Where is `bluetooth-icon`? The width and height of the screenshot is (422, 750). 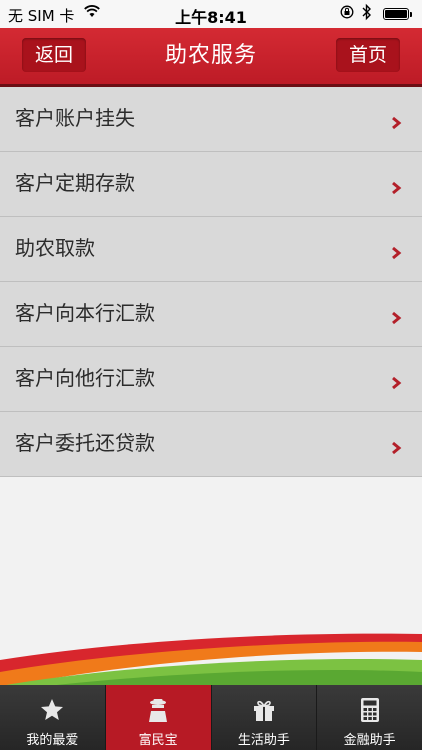 bluetooth-icon is located at coordinates (366, 12).